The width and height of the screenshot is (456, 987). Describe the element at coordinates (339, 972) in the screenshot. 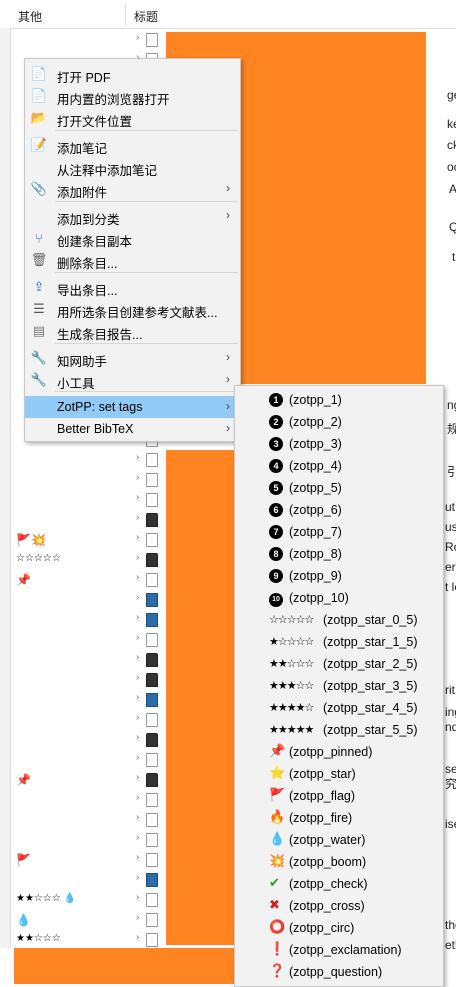

I see `tag-item-27: ❓ (zotpp_question)` at that location.